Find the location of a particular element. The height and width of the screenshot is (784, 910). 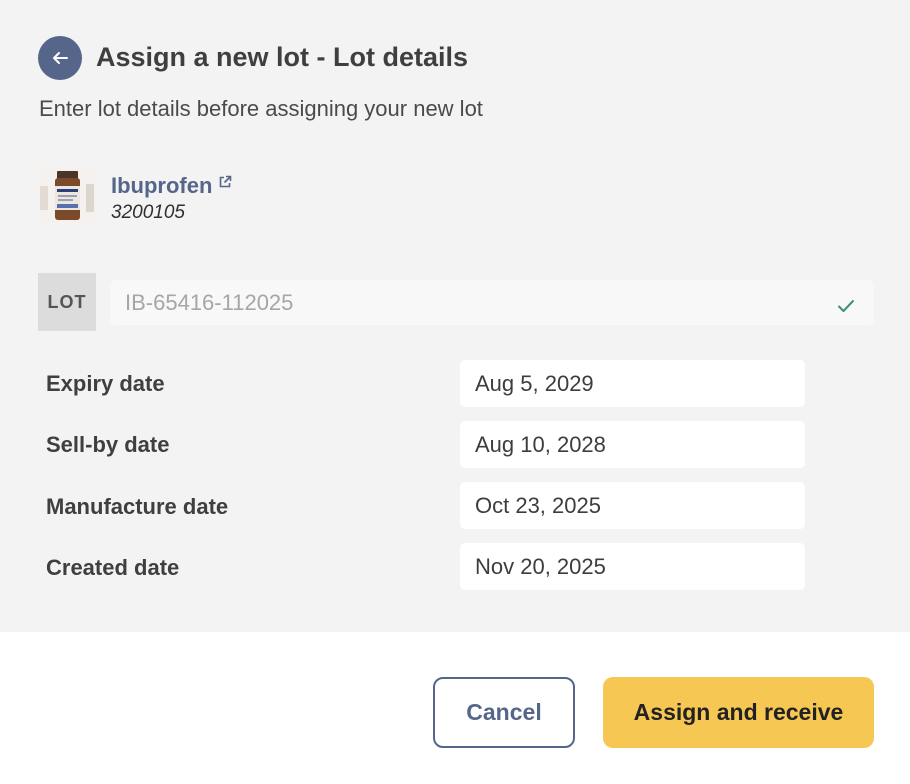

back-button is located at coordinates (60, 58).